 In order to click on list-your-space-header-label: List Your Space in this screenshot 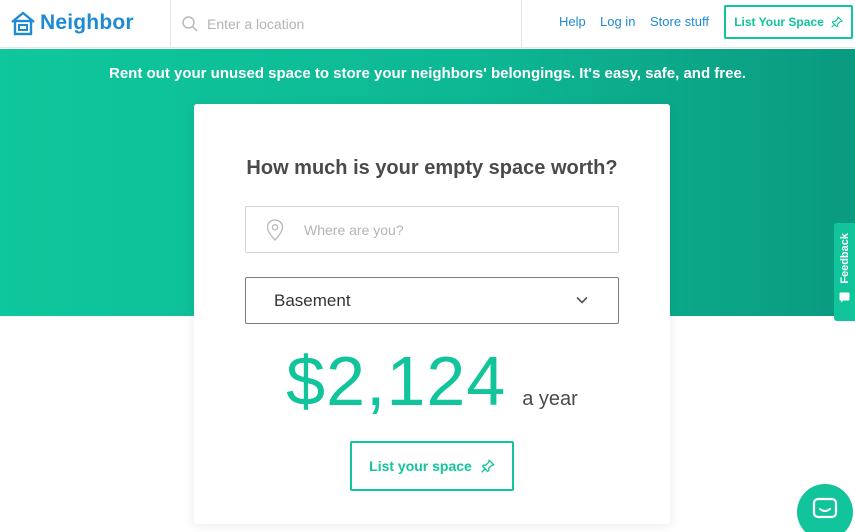, I will do `click(779, 22)`.